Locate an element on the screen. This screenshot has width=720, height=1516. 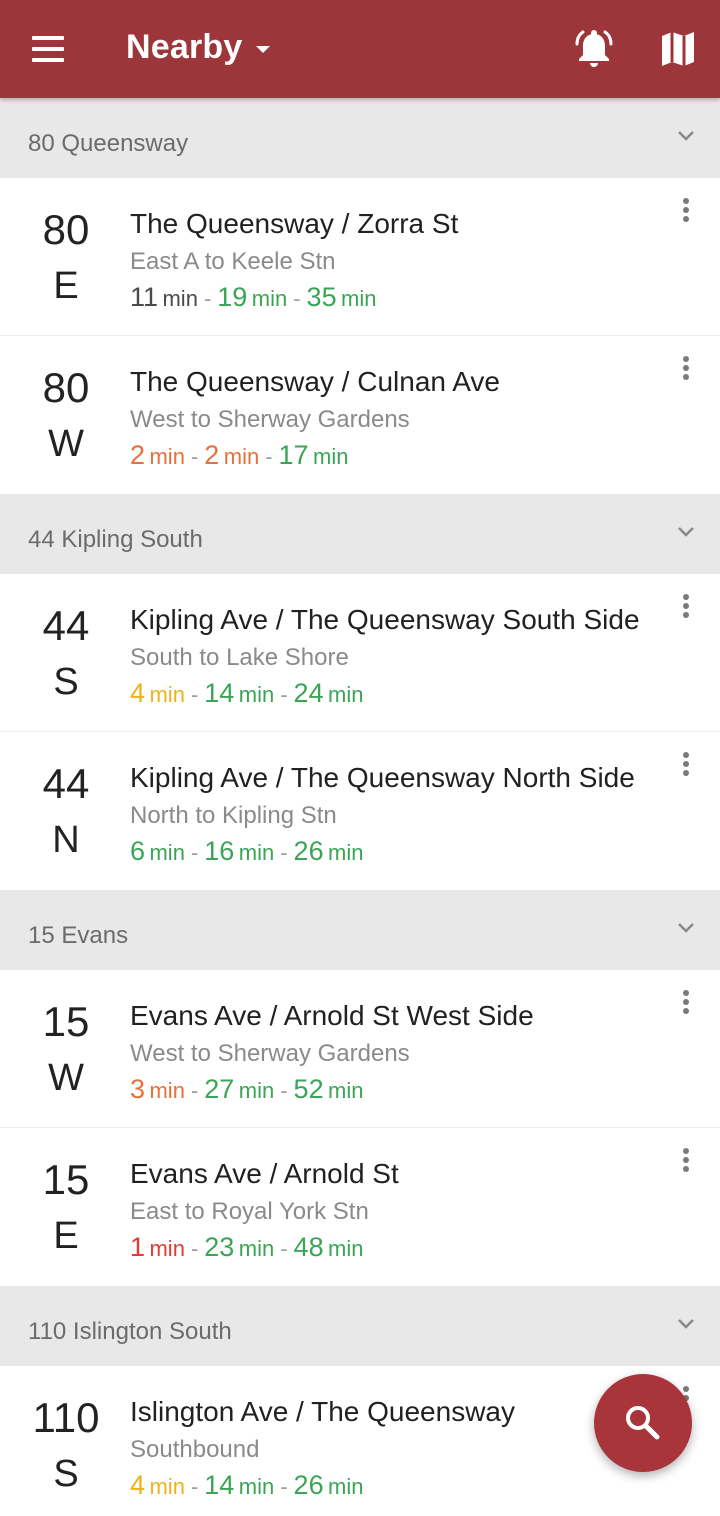
arrival-minutes: 11 is located at coordinates (144, 297).